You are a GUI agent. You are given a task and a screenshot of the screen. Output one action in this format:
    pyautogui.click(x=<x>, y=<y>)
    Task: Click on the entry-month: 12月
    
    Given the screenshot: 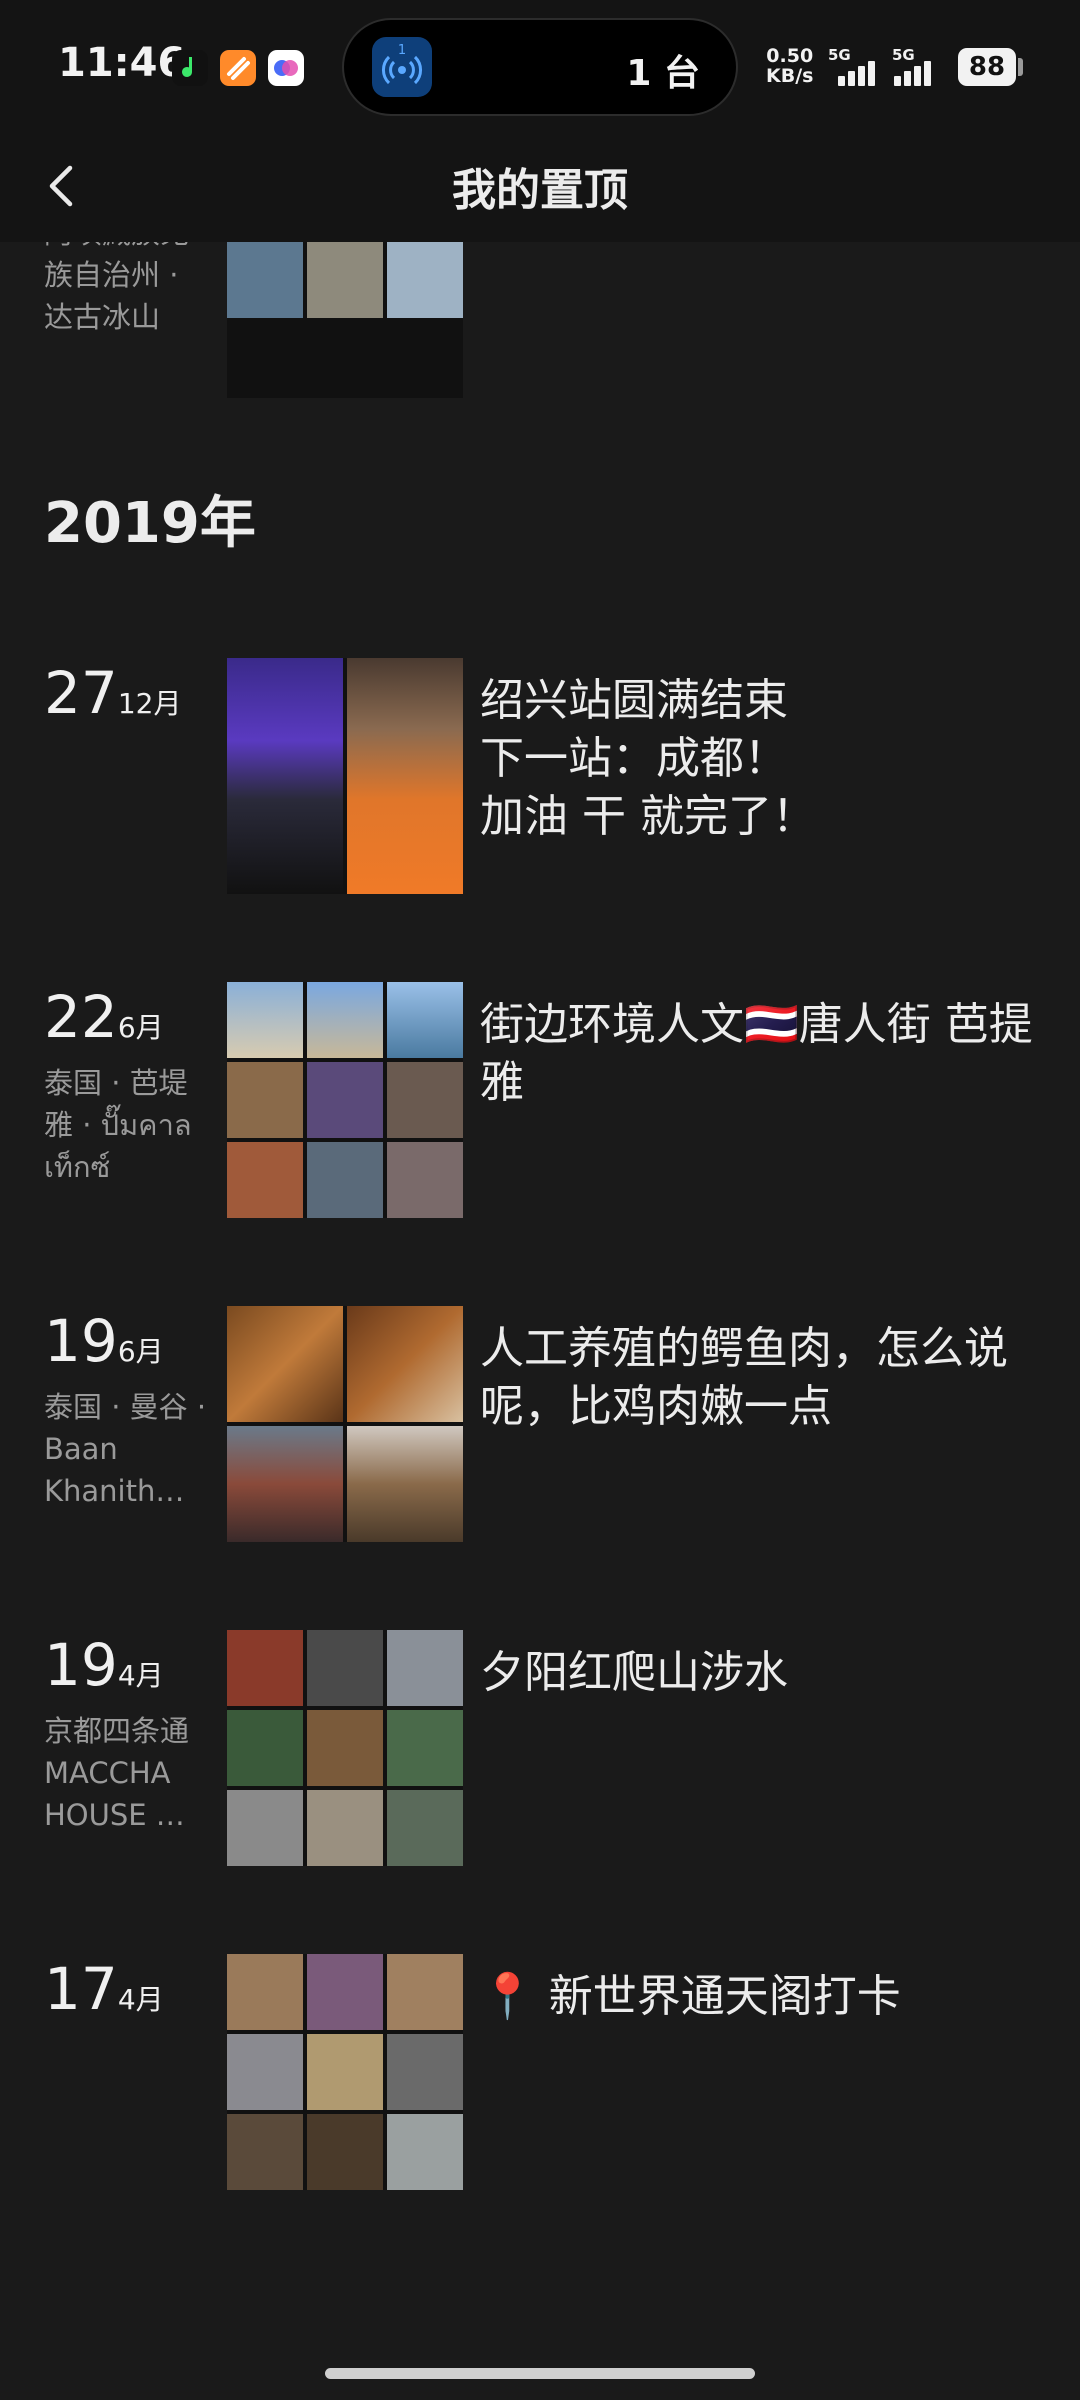 What is the action you would take?
    pyautogui.click(x=149, y=703)
    